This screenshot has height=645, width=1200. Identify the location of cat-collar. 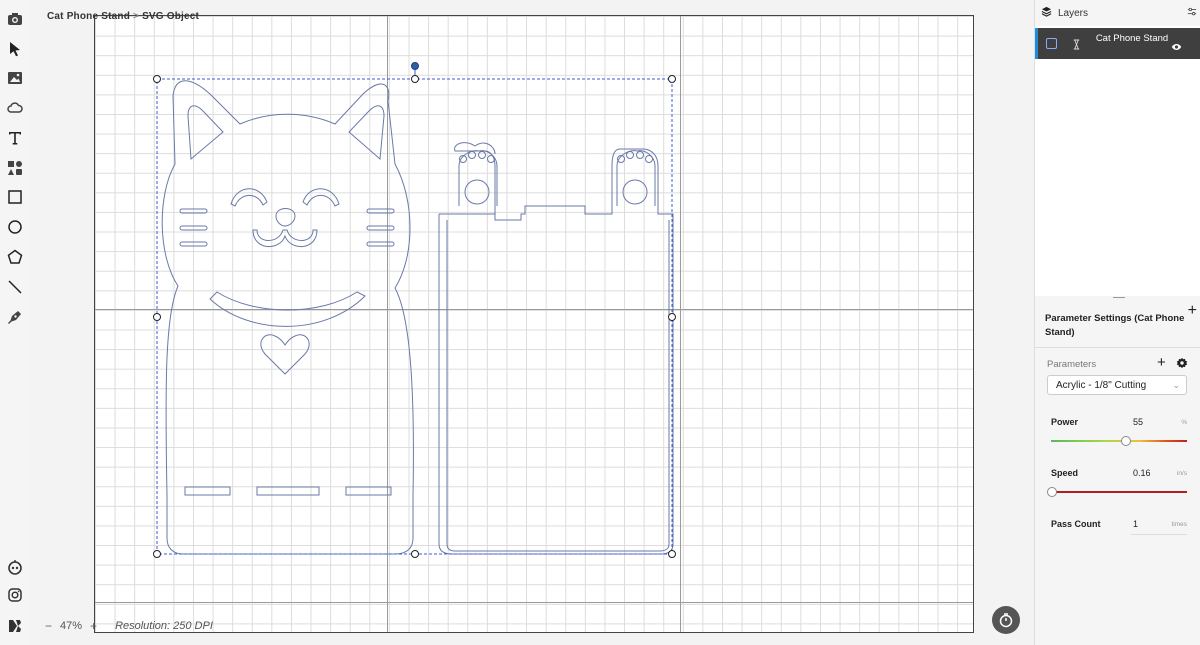
(287, 309).